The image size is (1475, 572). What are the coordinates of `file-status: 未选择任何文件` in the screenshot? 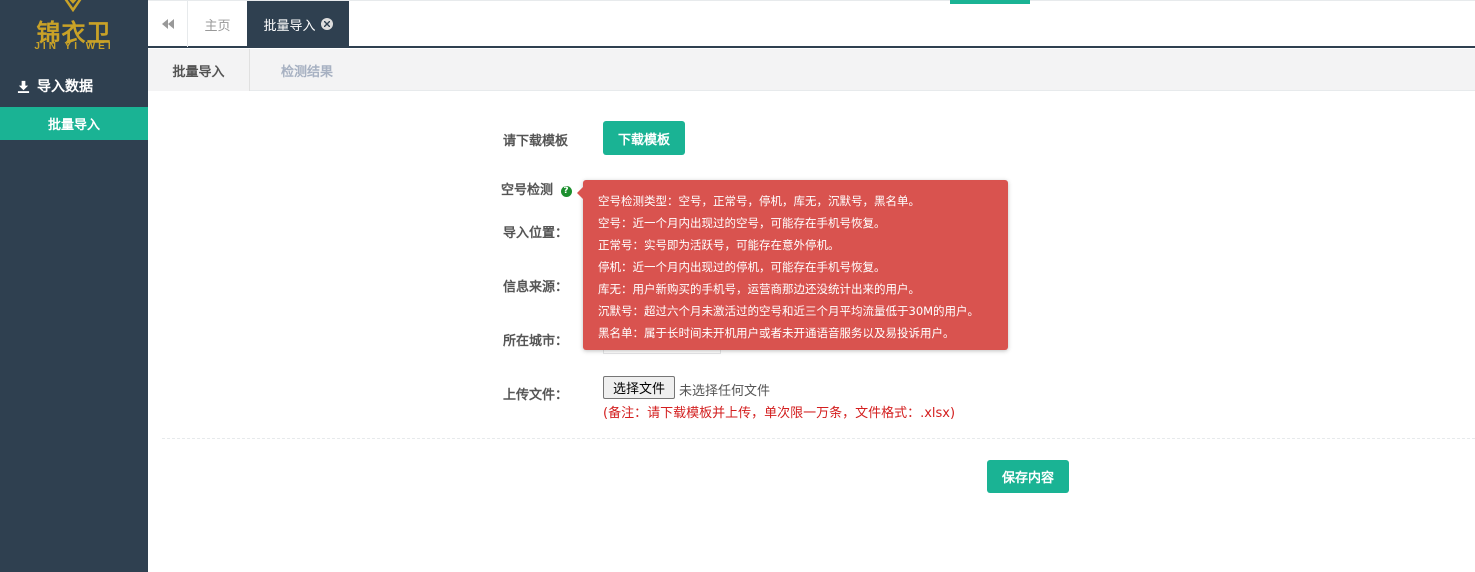 It's located at (725, 391).